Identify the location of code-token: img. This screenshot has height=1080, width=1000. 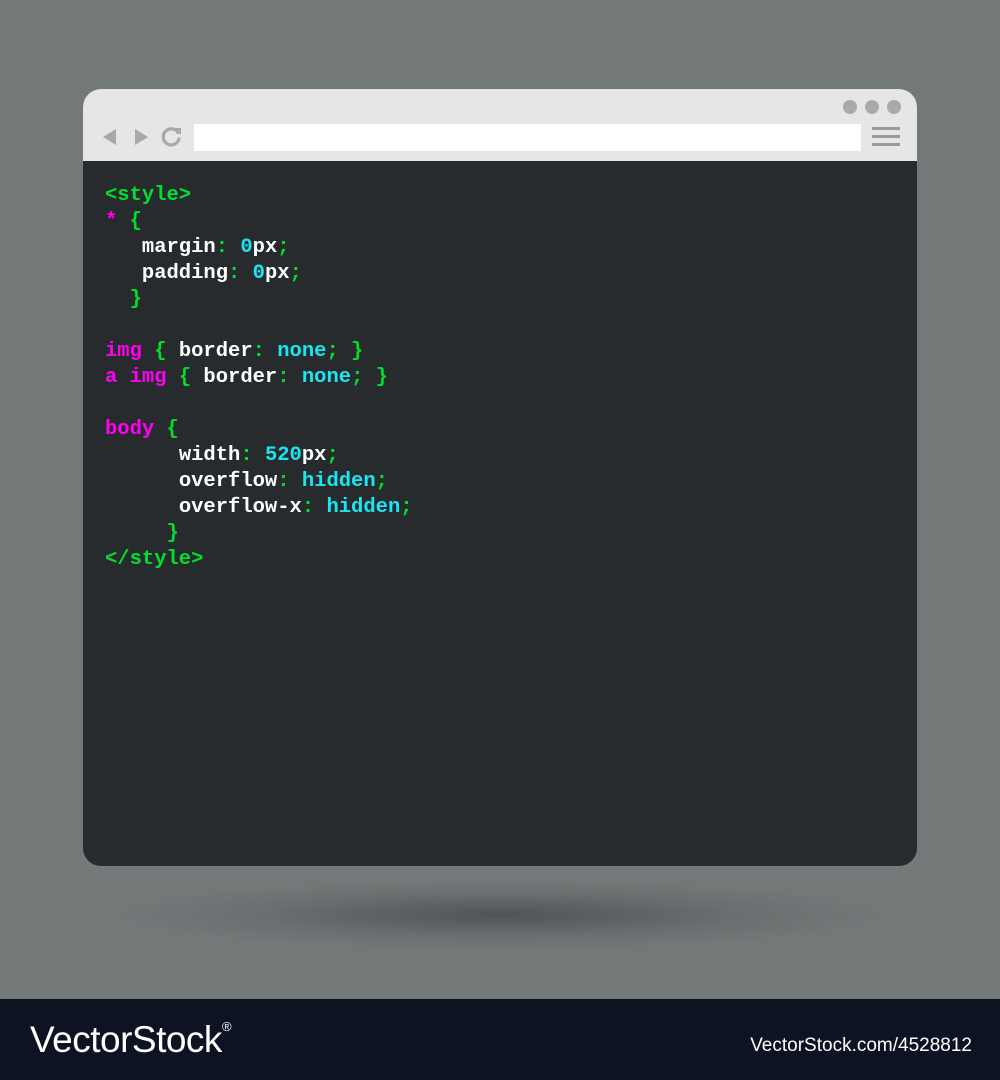
(123, 351).